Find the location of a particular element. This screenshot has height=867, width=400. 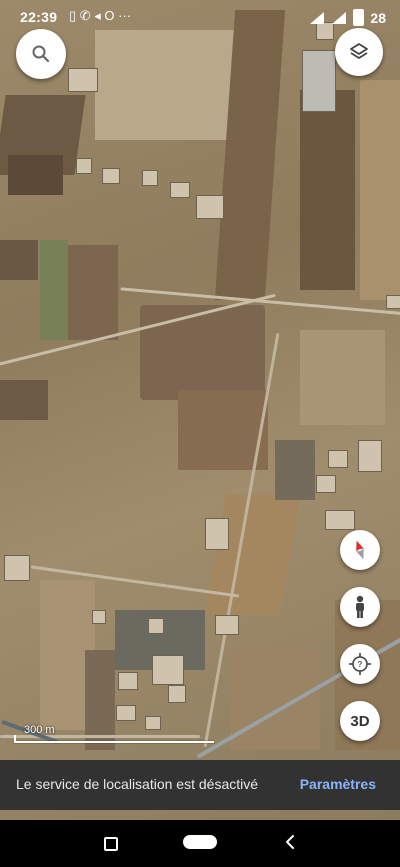

scale-tick is located at coordinates (15, 739).